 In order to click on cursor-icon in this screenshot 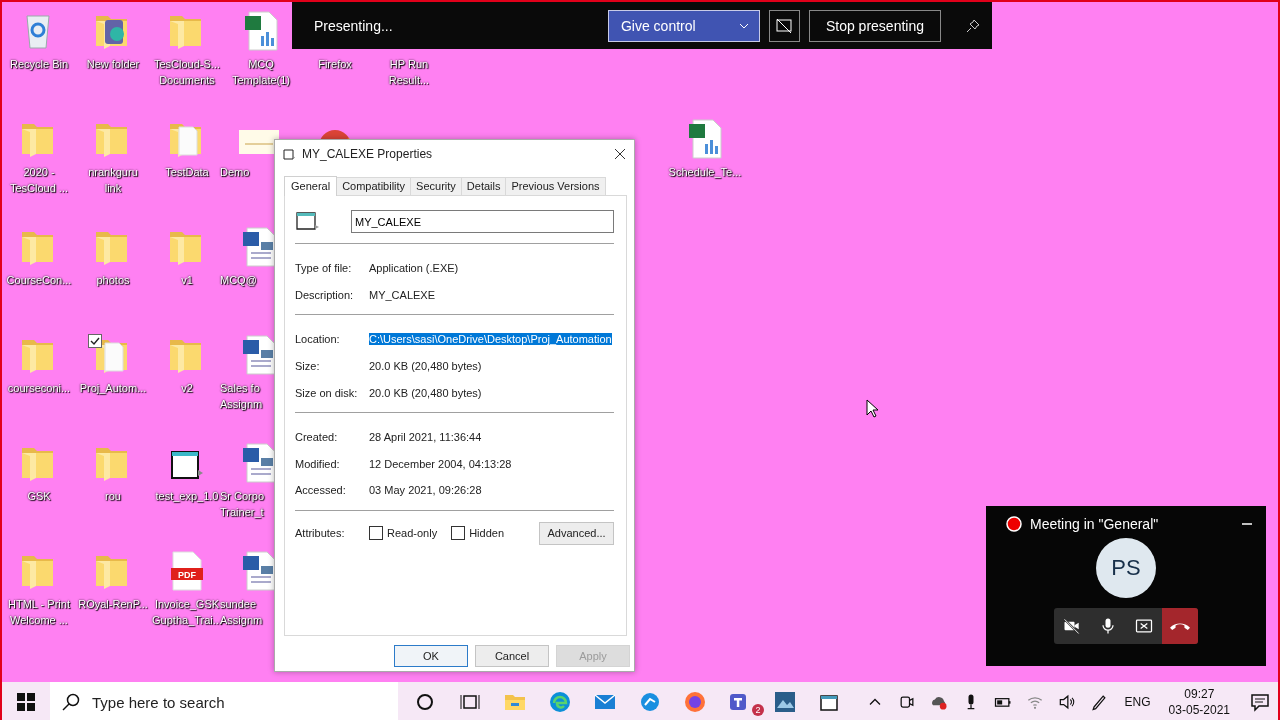, I will do `click(873, 409)`.